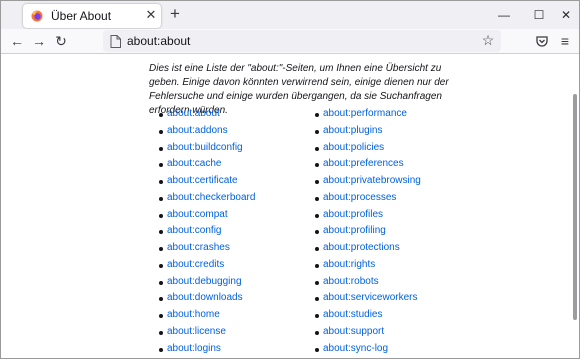 Image resolution: width=580 pixels, height=359 pixels. I want to click on list-item: about:compat, so click(206, 215).